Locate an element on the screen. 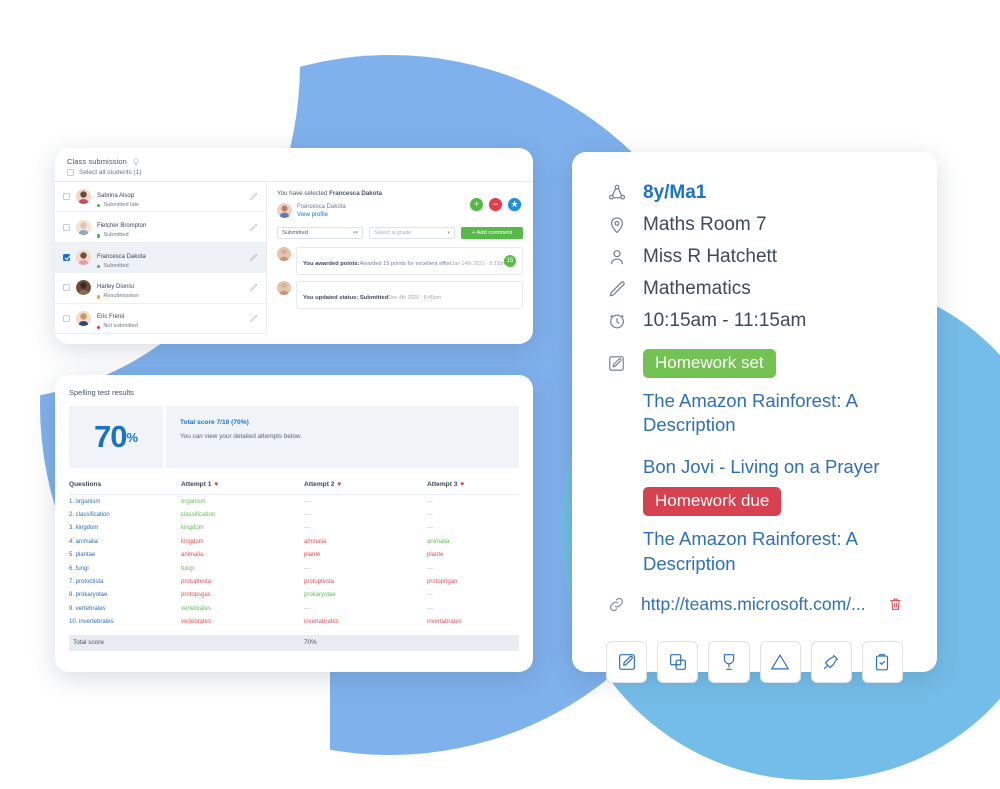 The width and height of the screenshot is (1000, 789). attempt-3-cell: — is located at coordinates (430, 515).